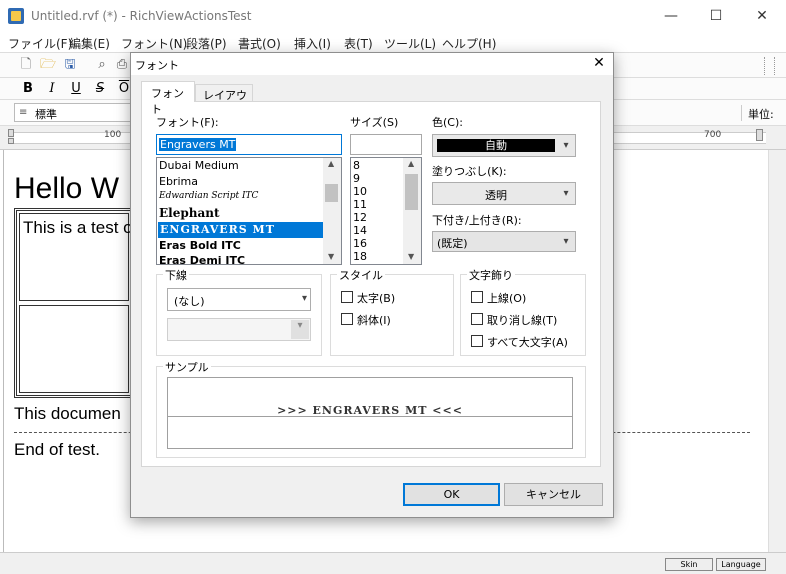 This screenshot has height=574, width=786. I want to click on font-list-item: Eras Bold ITC, so click(200, 245).